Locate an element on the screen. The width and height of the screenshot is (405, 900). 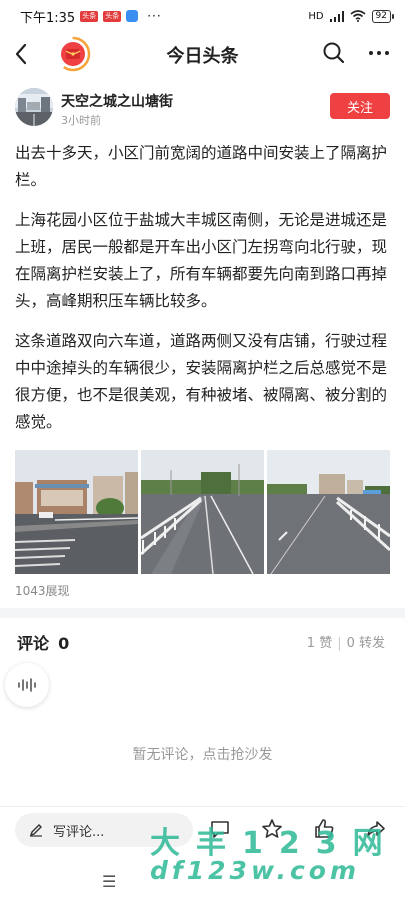
share-icon is located at coordinates (376, 829).